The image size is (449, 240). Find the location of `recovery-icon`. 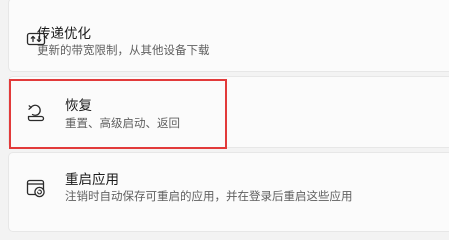

recovery-icon is located at coordinates (36, 113).